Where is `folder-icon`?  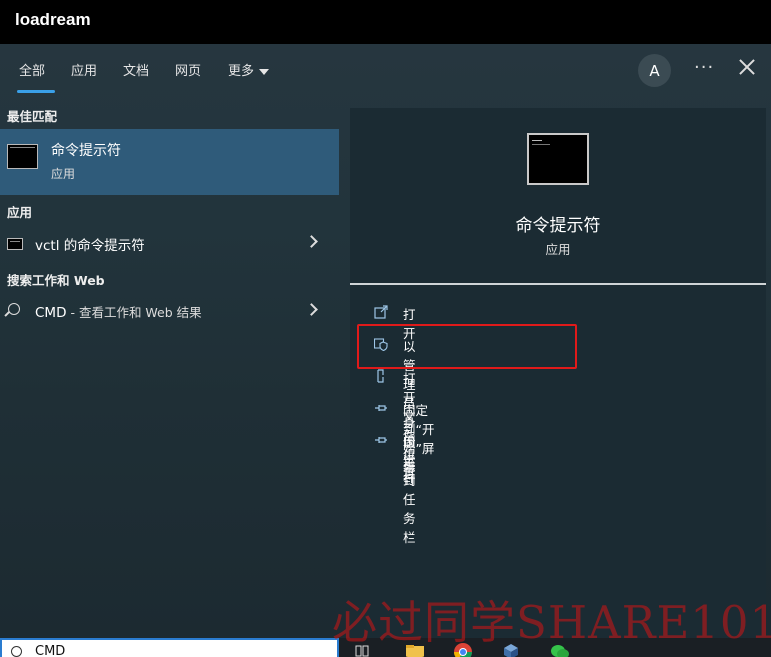
folder-icon is located at coordinates (380, 376).